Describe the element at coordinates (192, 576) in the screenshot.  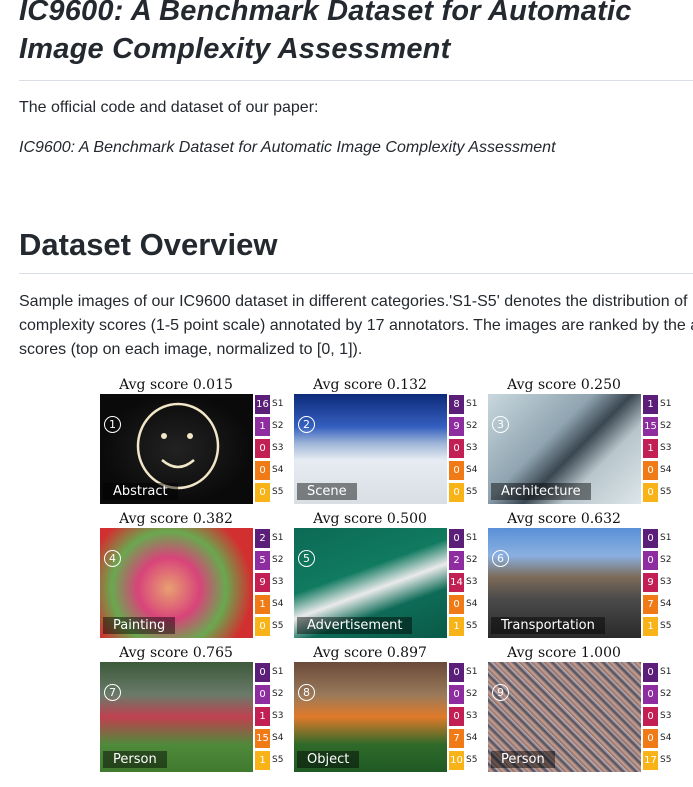
I see `sample-tile: Avg score 0.382 4 Painting 2 S1 5 S2 9 S3 1 S4 0 S5` at that location.